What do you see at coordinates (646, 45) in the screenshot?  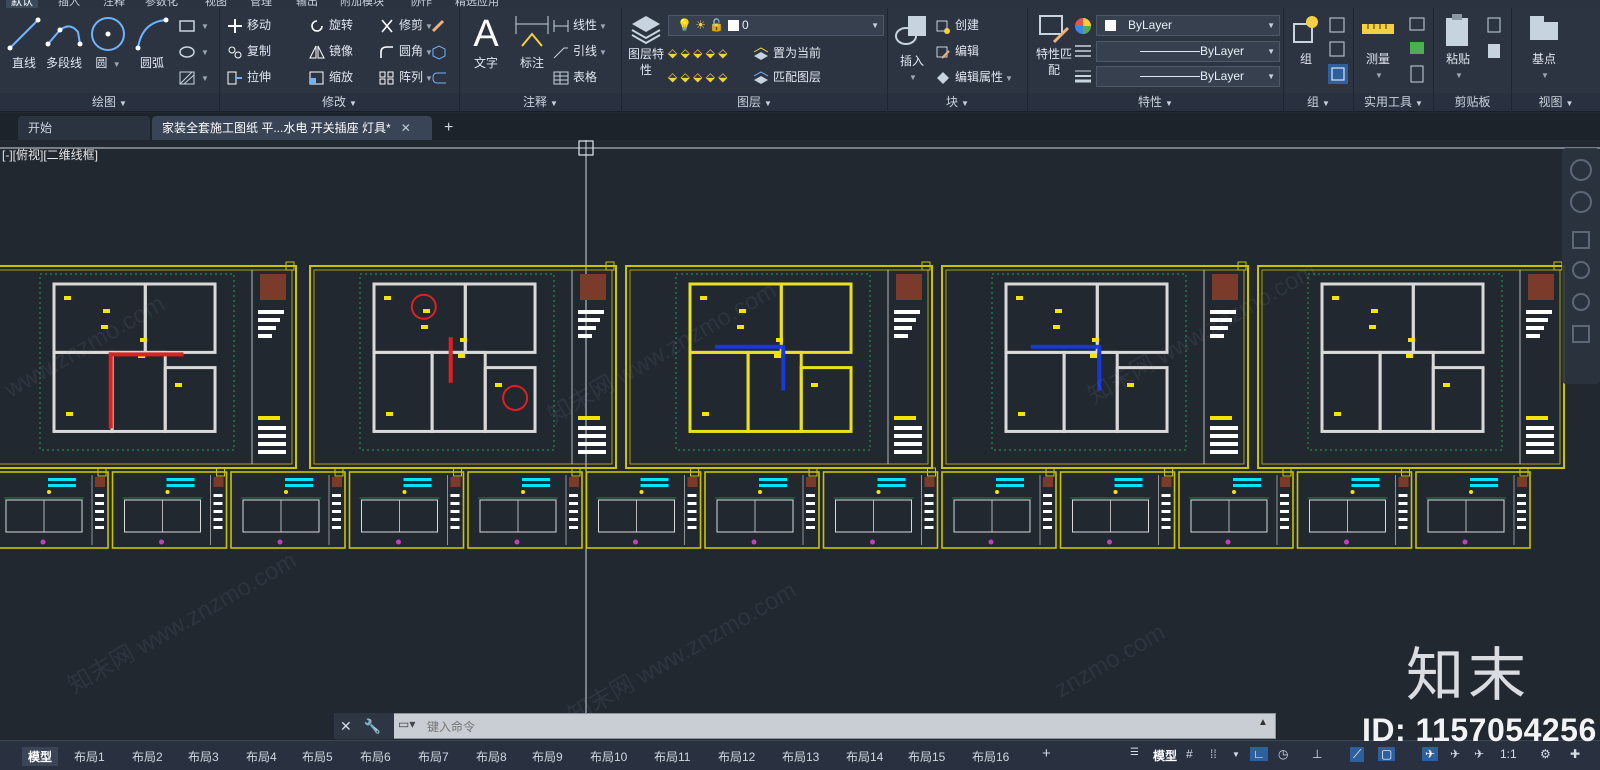 I see `layer-properties-button: 图层特性` at bounding box center [646, 45].